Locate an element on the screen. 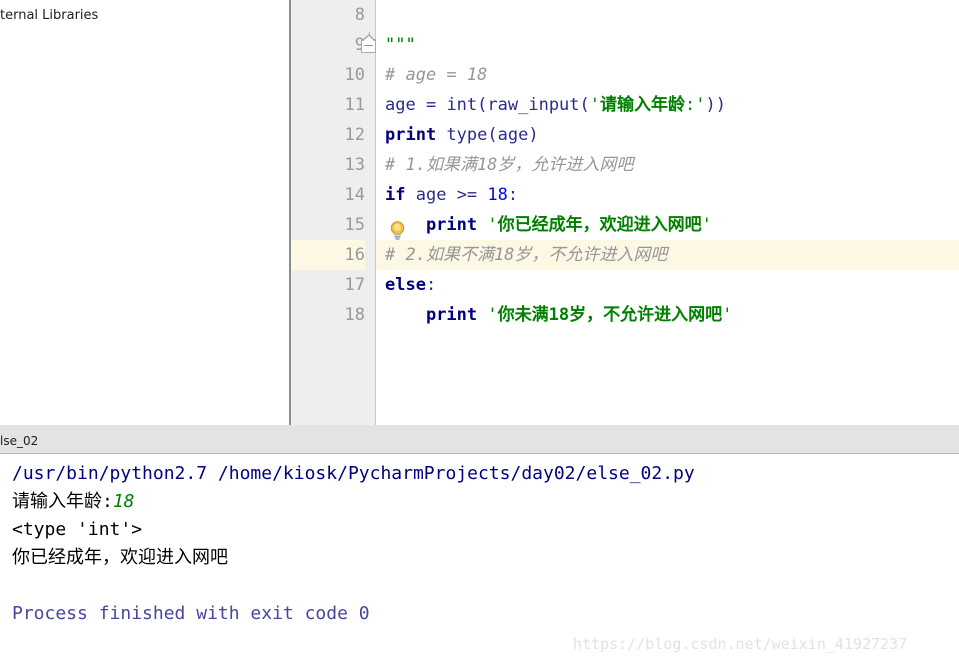 The width and height of the screenshot is (959, 666). editor-line-18: 18 print '你未满18岁，不允许进入网吧' is located at coordinates (625, 315).